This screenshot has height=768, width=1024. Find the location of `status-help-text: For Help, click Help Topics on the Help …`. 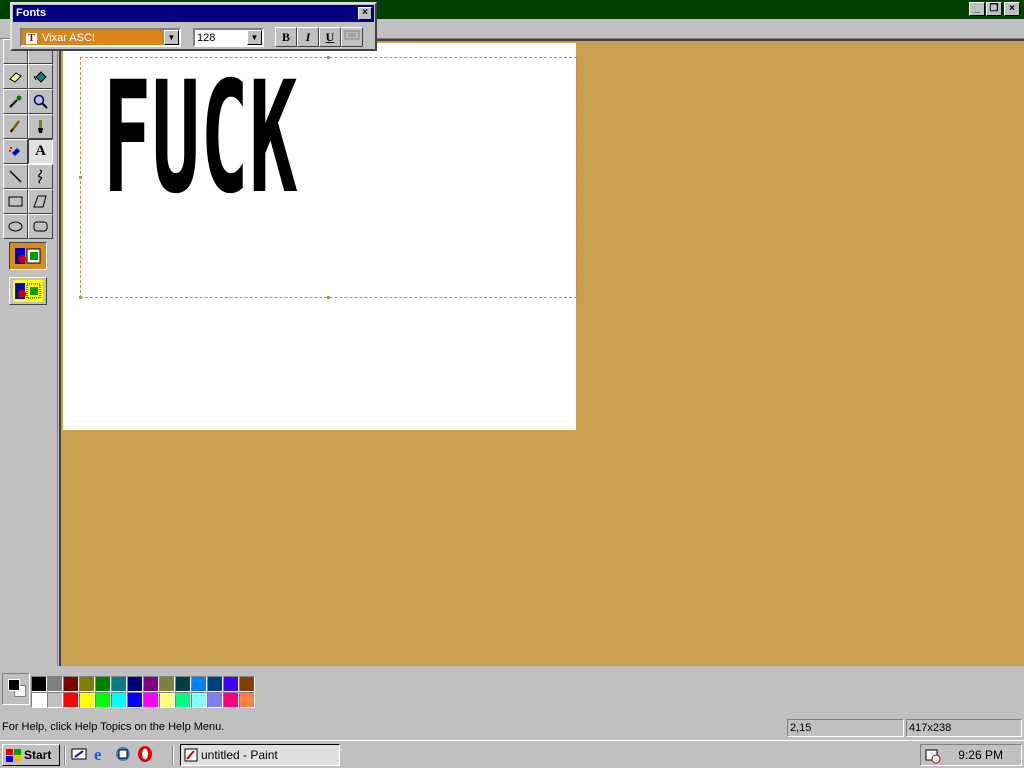

status-help-text: For Help, click Help Topics on the Help … is located at coordinates (113, 727).